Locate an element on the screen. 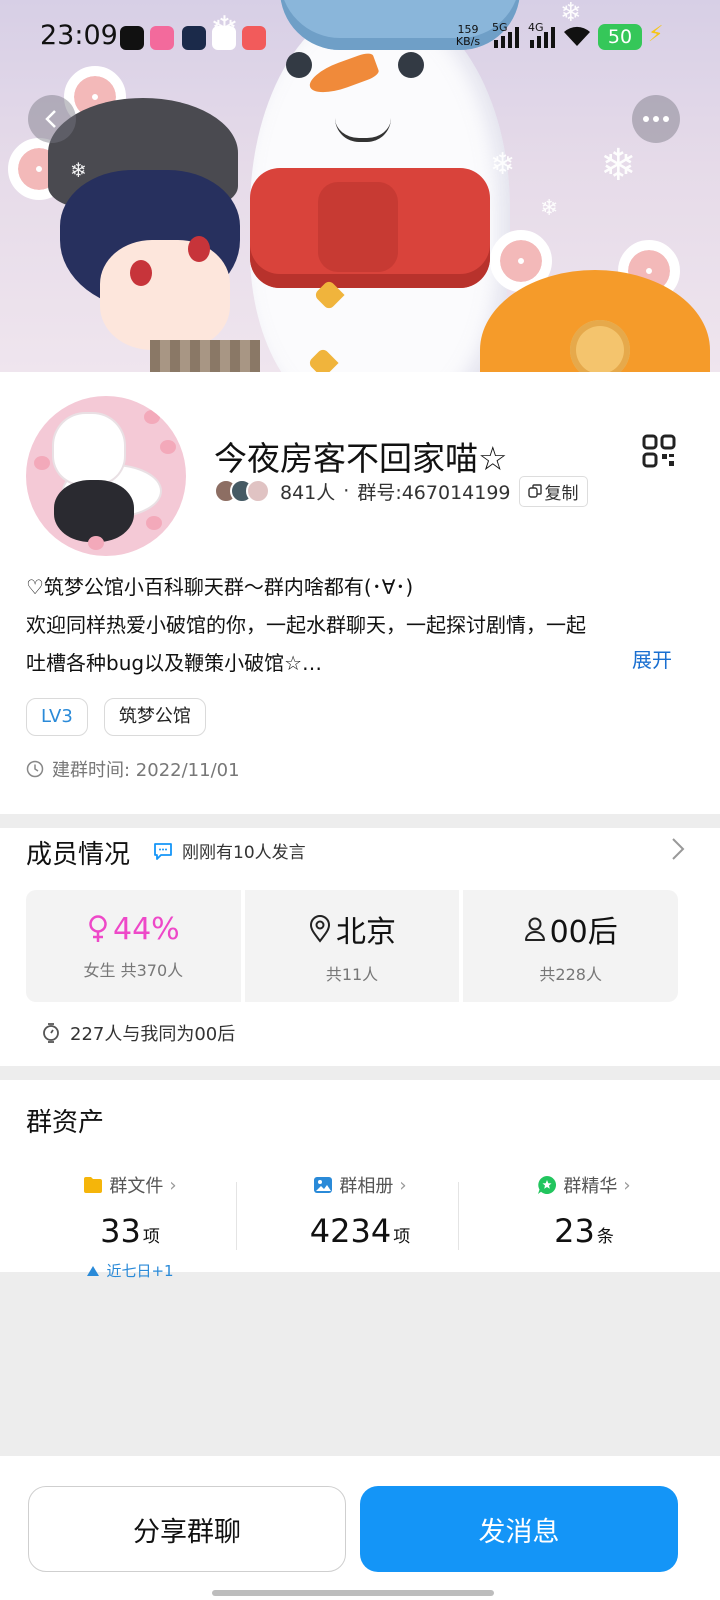 Image resolution: width=720 pixels, height=1600 pixels. created-date: 建群时间: 2022/11/01 is located at coordinates (146, 770).